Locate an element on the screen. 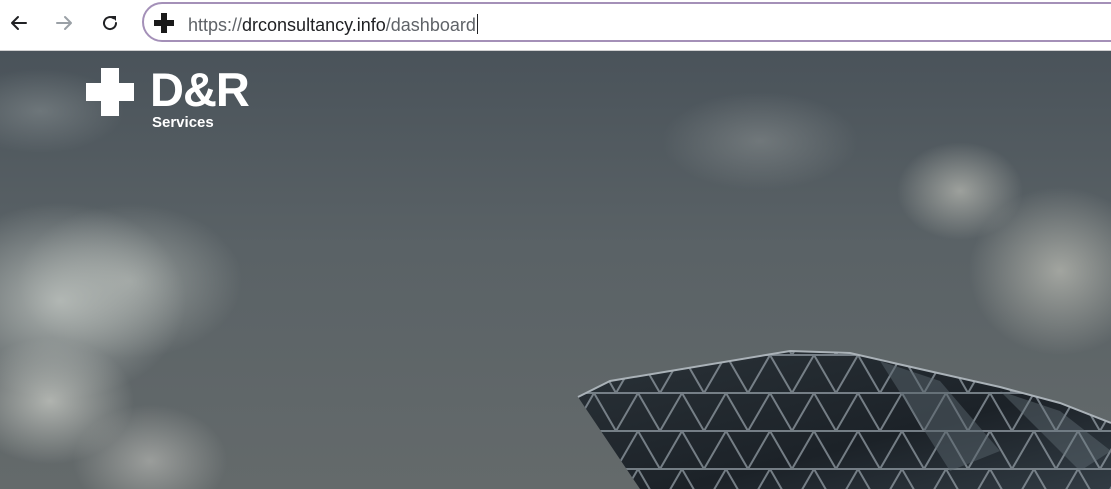 The image size is (1111, 489). browser-toolbar: https://drconsultancy.info/dashboard is located at coordinates (555, 25).